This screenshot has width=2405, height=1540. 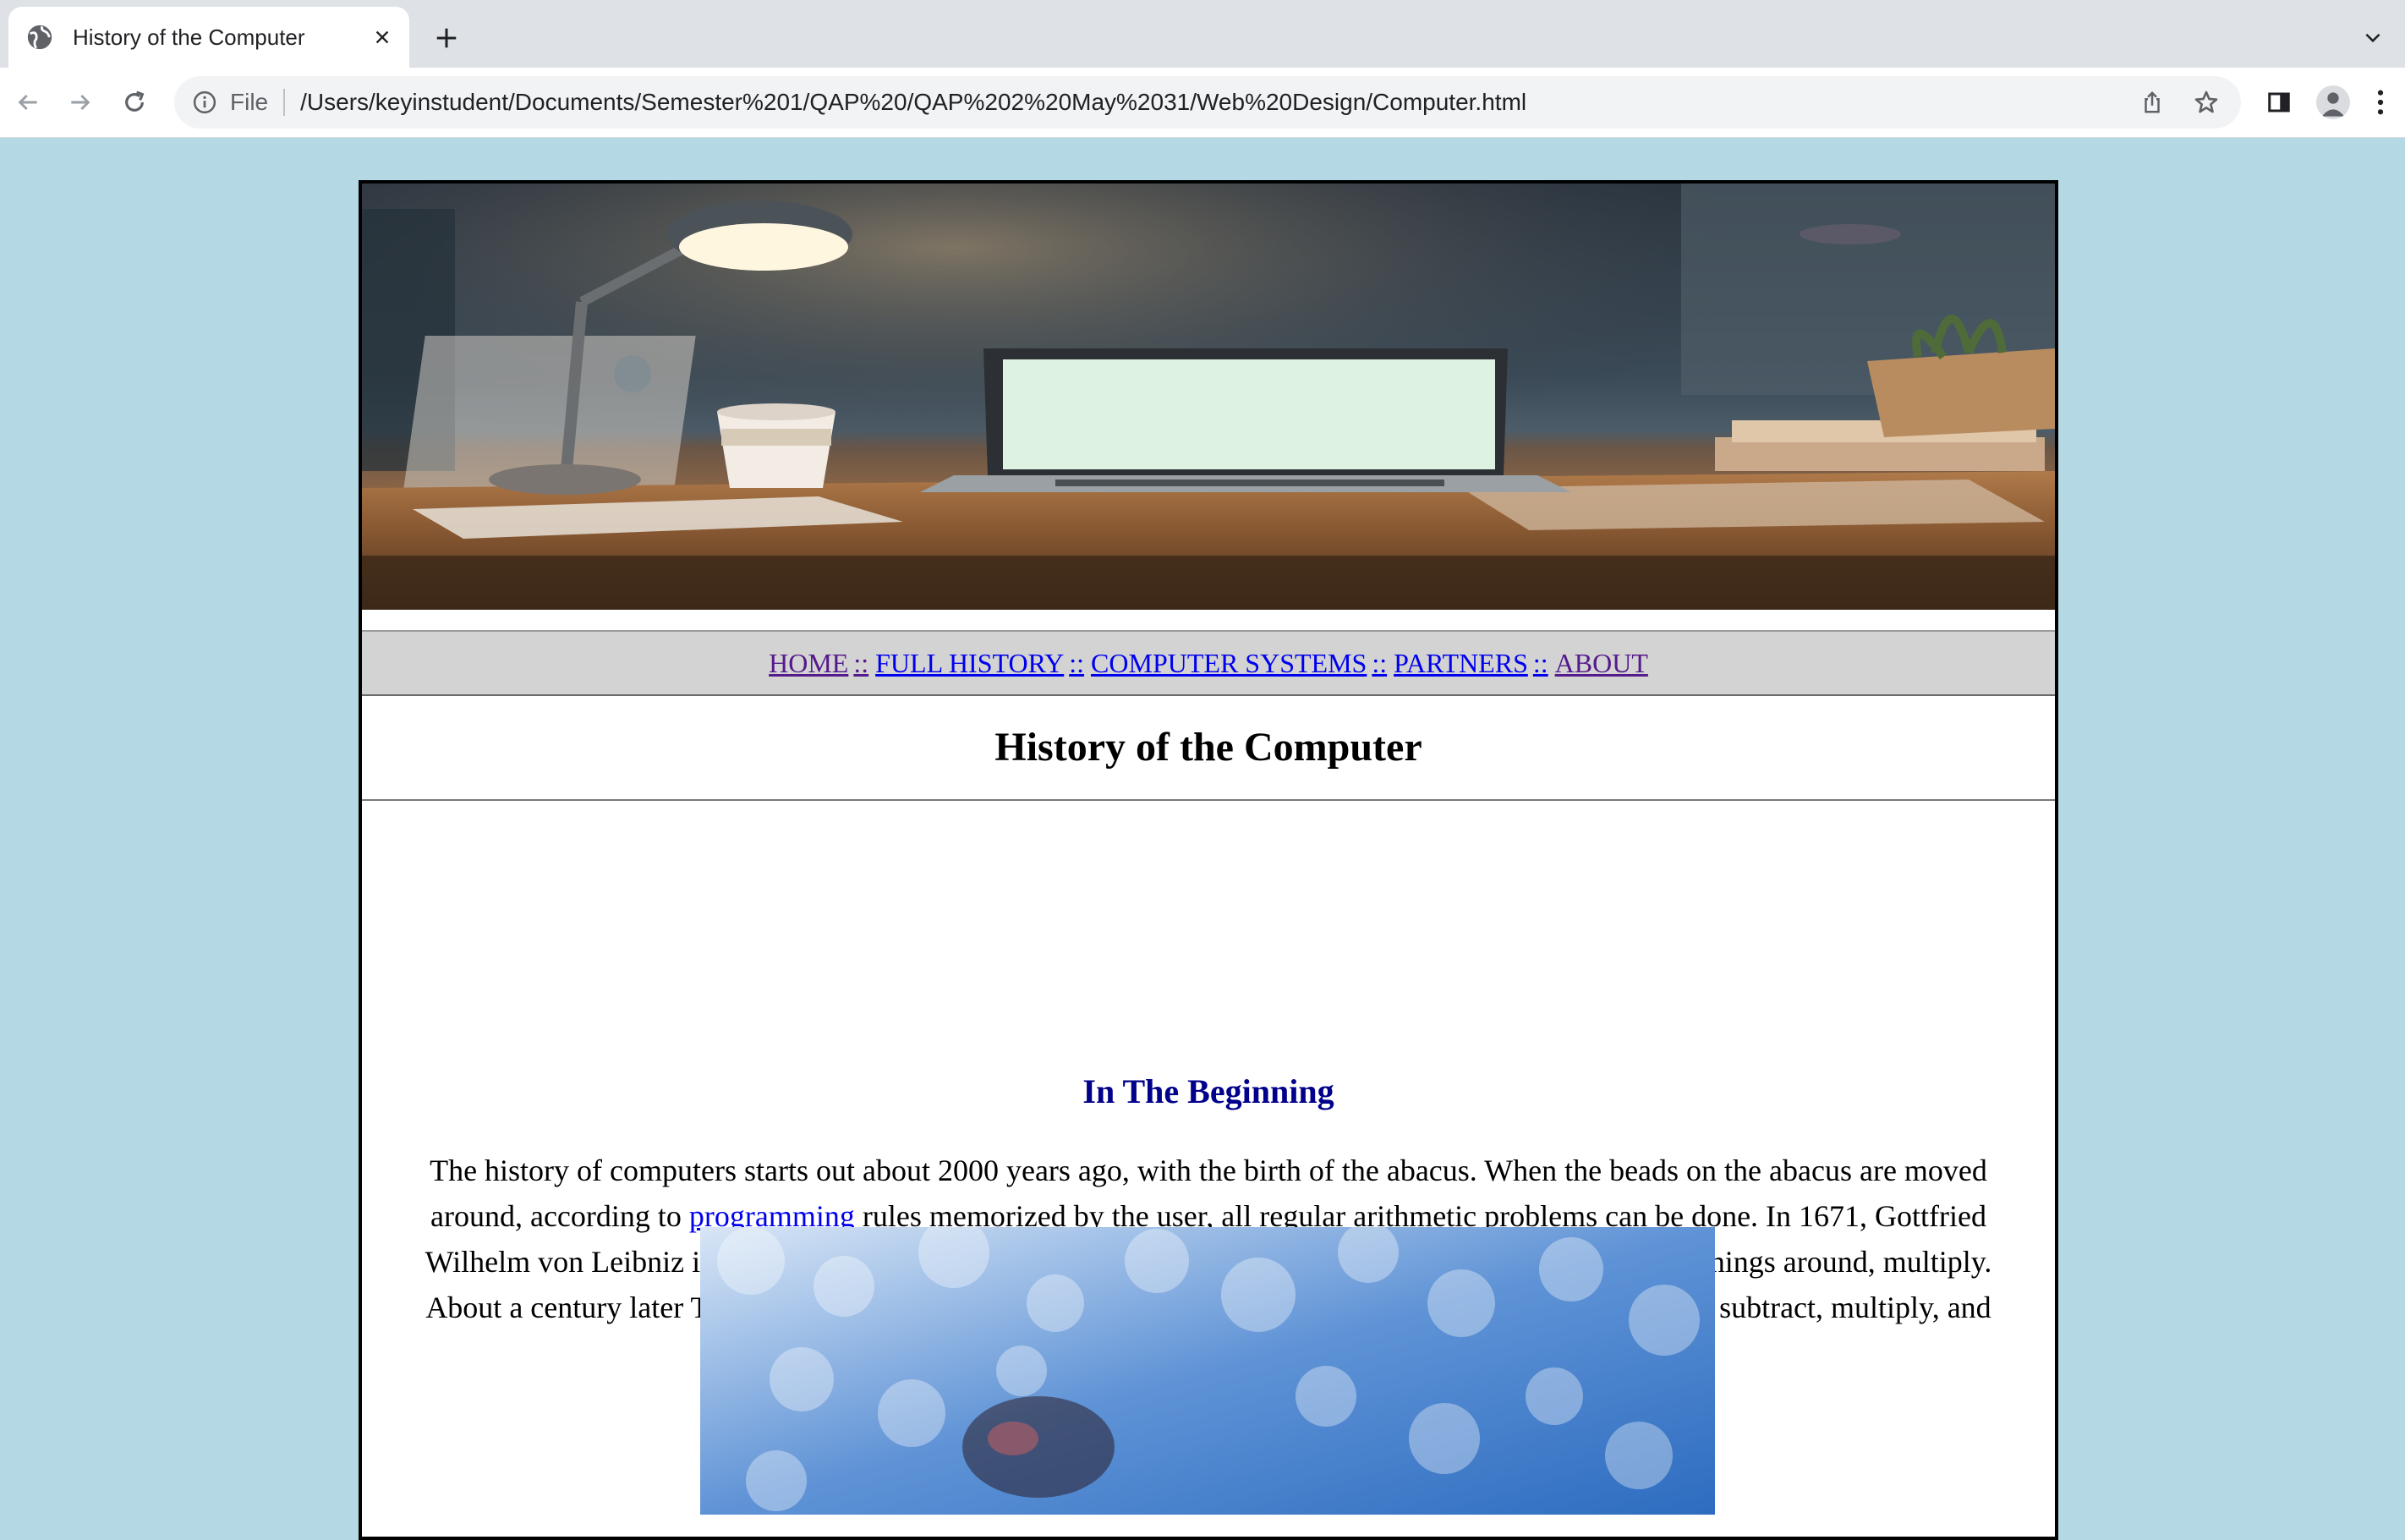 I want to click on new-tab-icon, so click(x=447, y=38).